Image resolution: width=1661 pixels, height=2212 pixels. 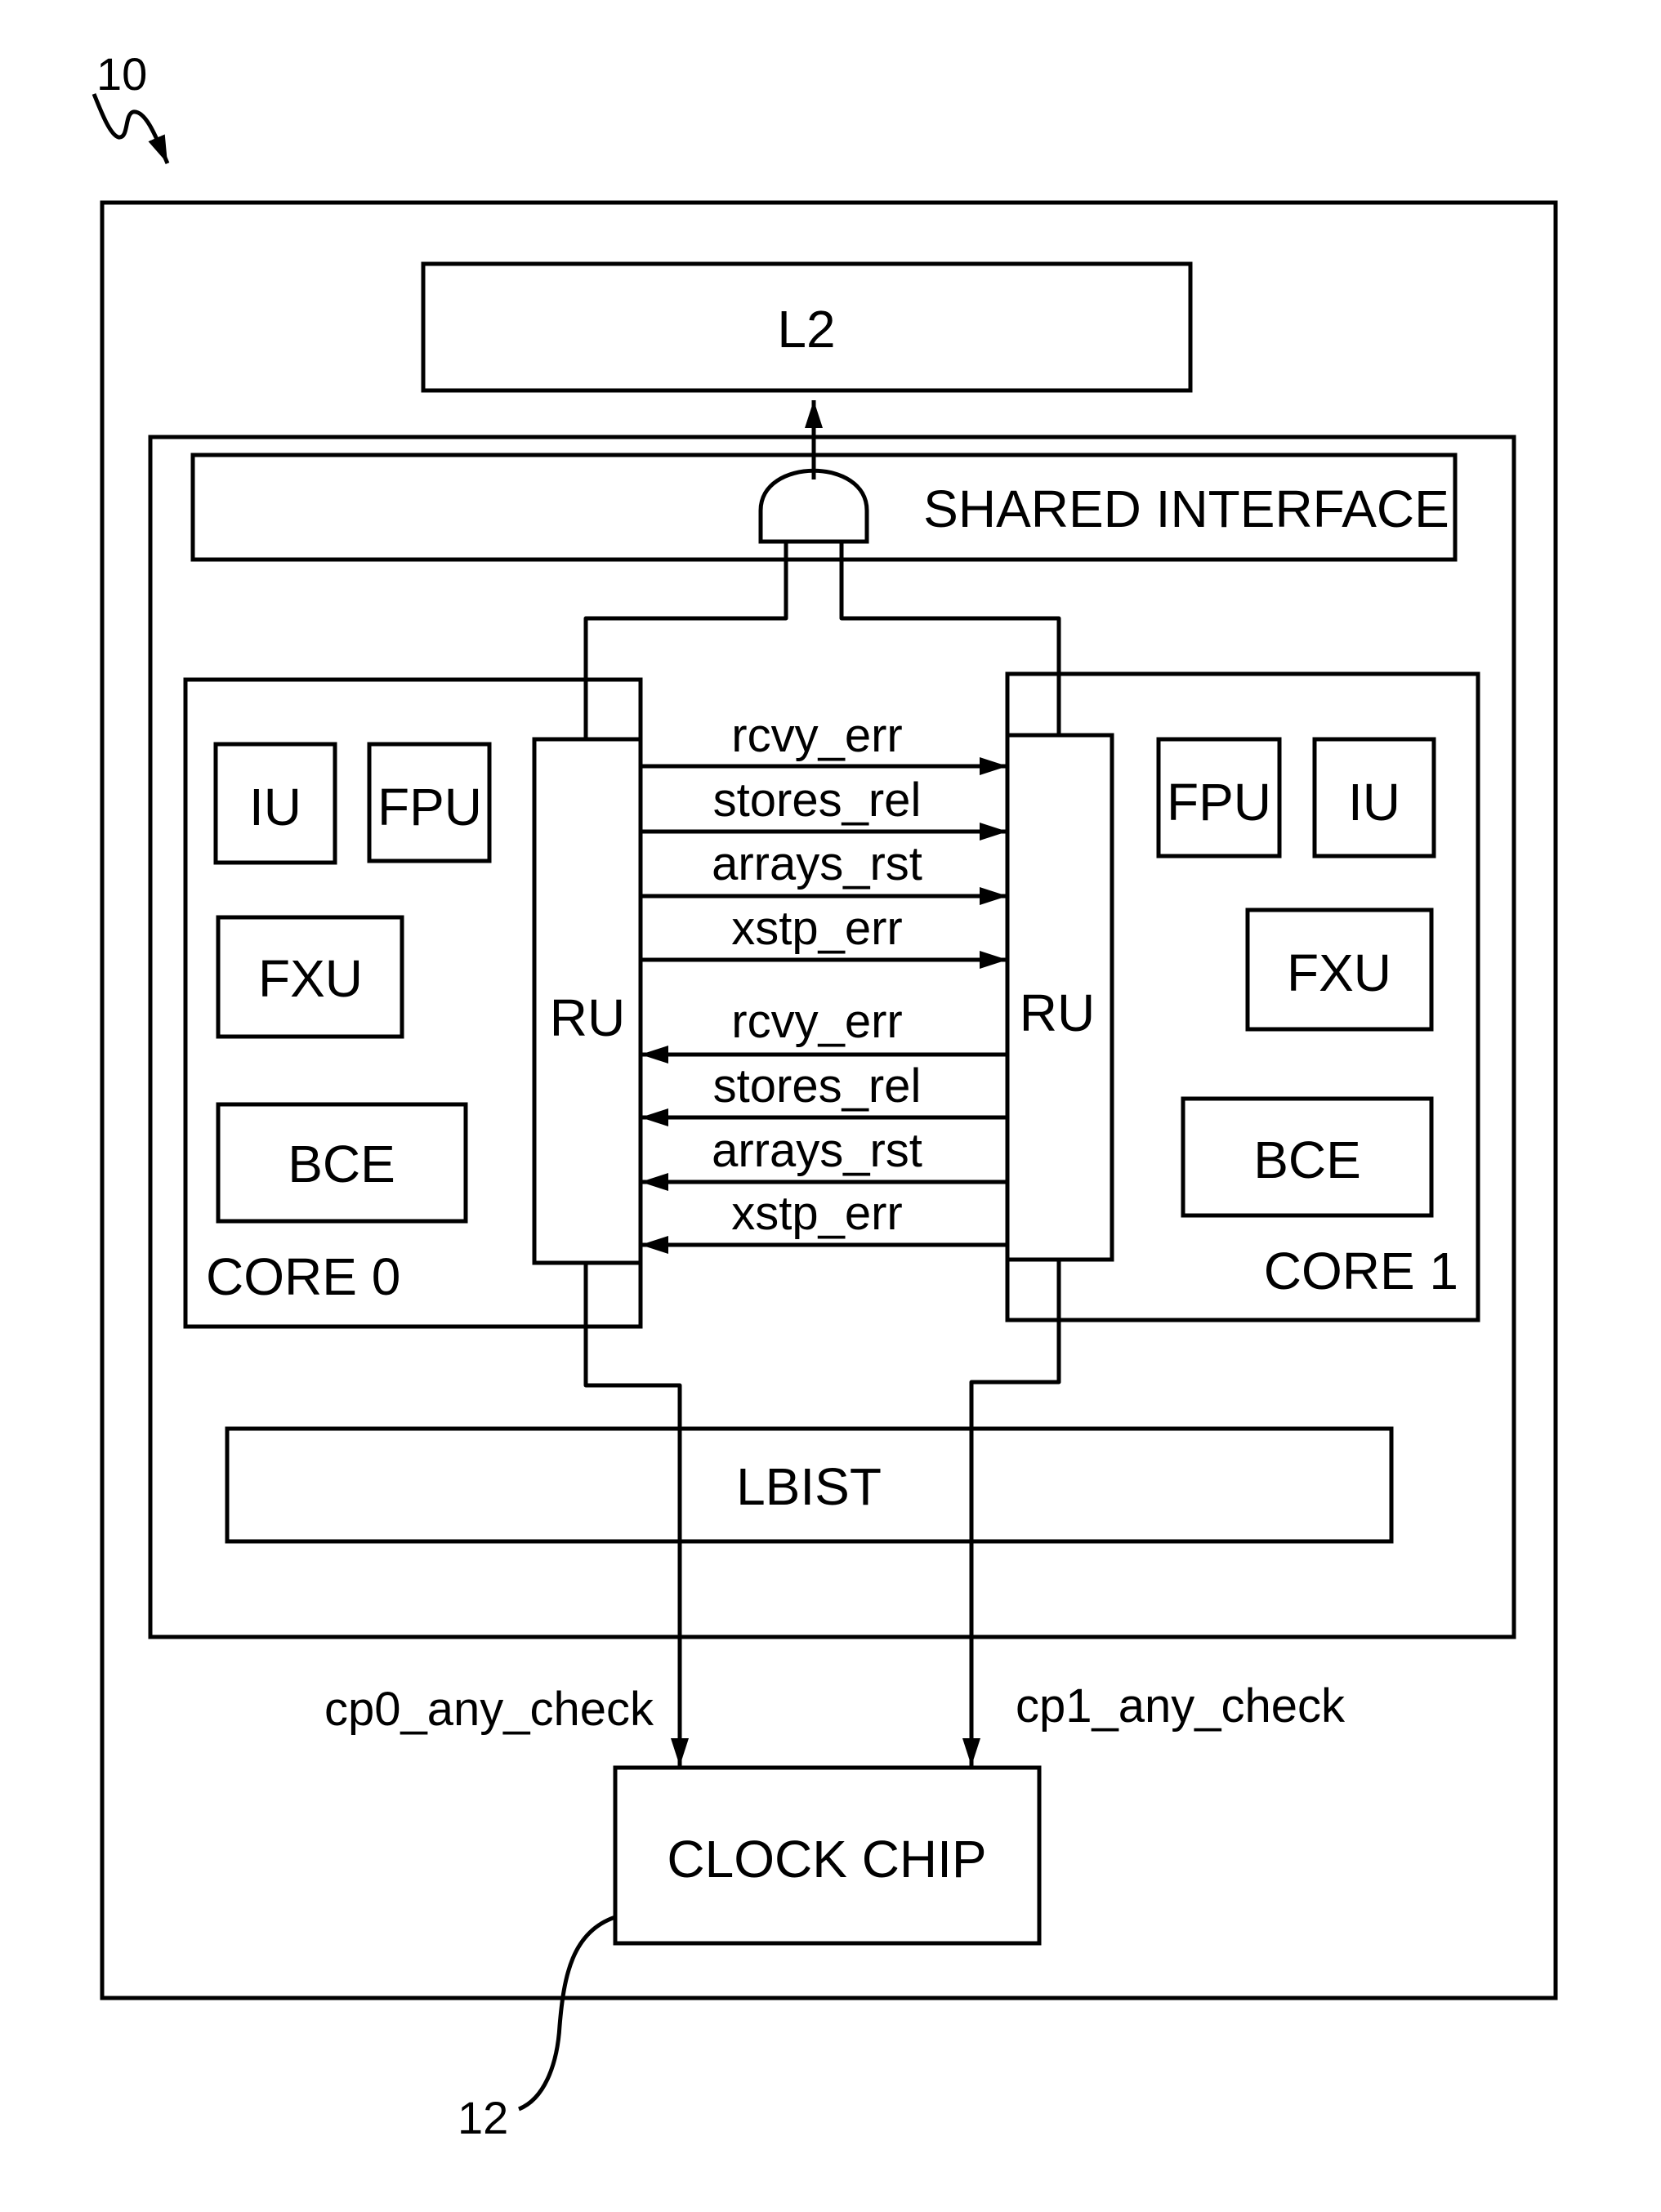 I want to click on reference-numeral-10: 10, so click(x=121, y=74).